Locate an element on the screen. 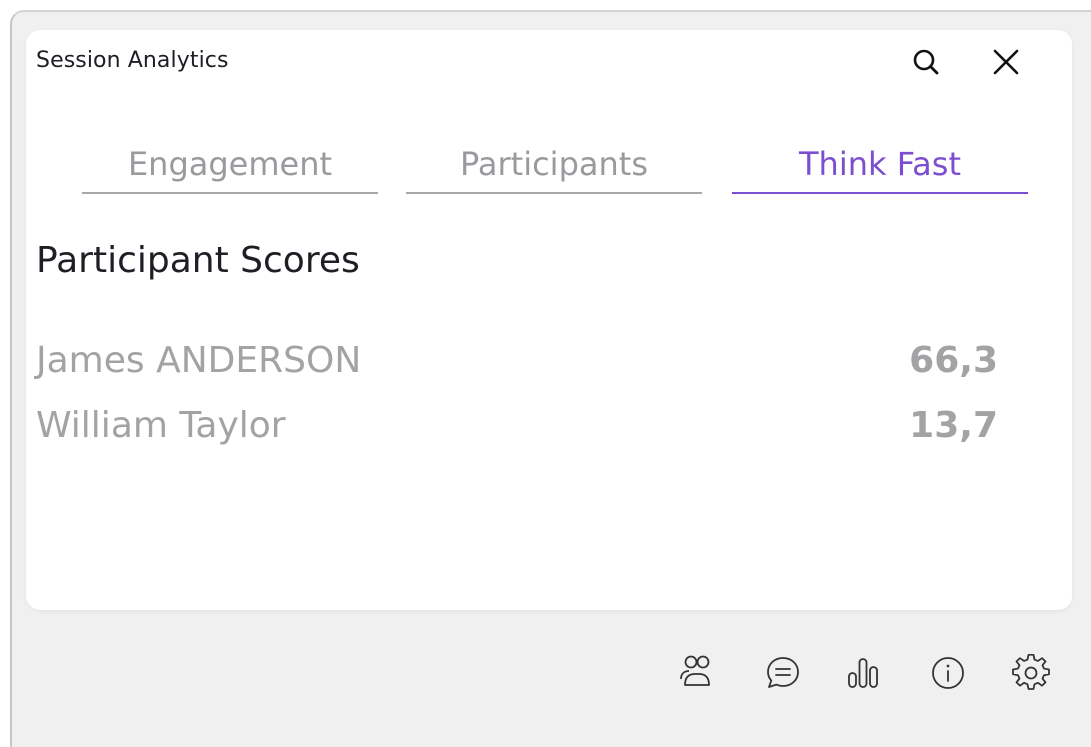 This screenshot has height=747, width=1091. tab-think-fast: Think Fast is located at coordinates (880, 168).